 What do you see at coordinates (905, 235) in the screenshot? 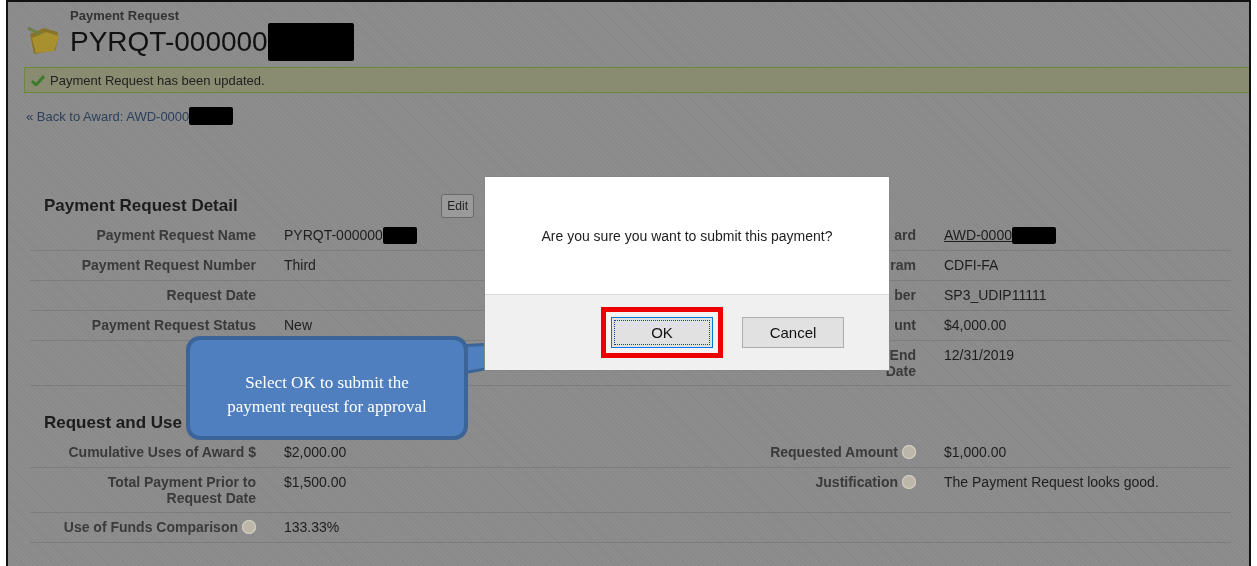
I see `field-label: ard` at bounding box center [905, 235].